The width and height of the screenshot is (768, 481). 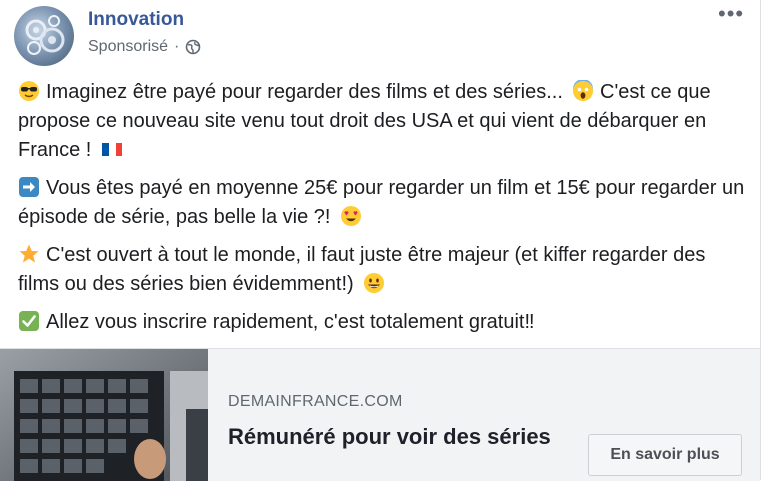 What do you see at coordinates (29, 91) in the screenshot?
I see `sunglasses-emoji-icon` at bounding box center [29, 91].